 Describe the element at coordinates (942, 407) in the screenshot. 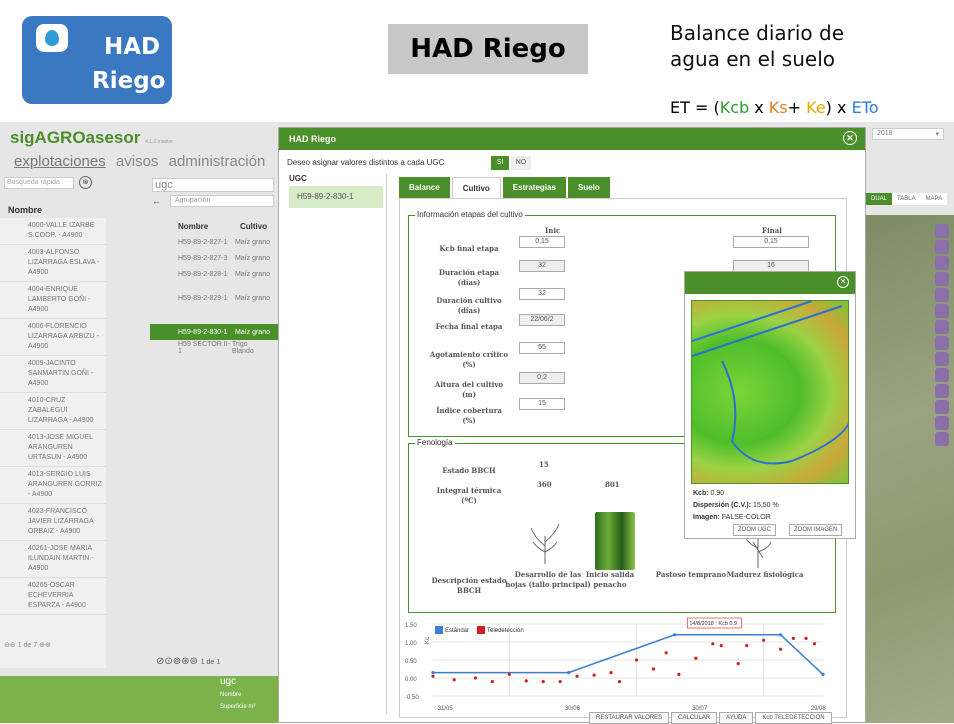

I see `layer5-icon` at that location.